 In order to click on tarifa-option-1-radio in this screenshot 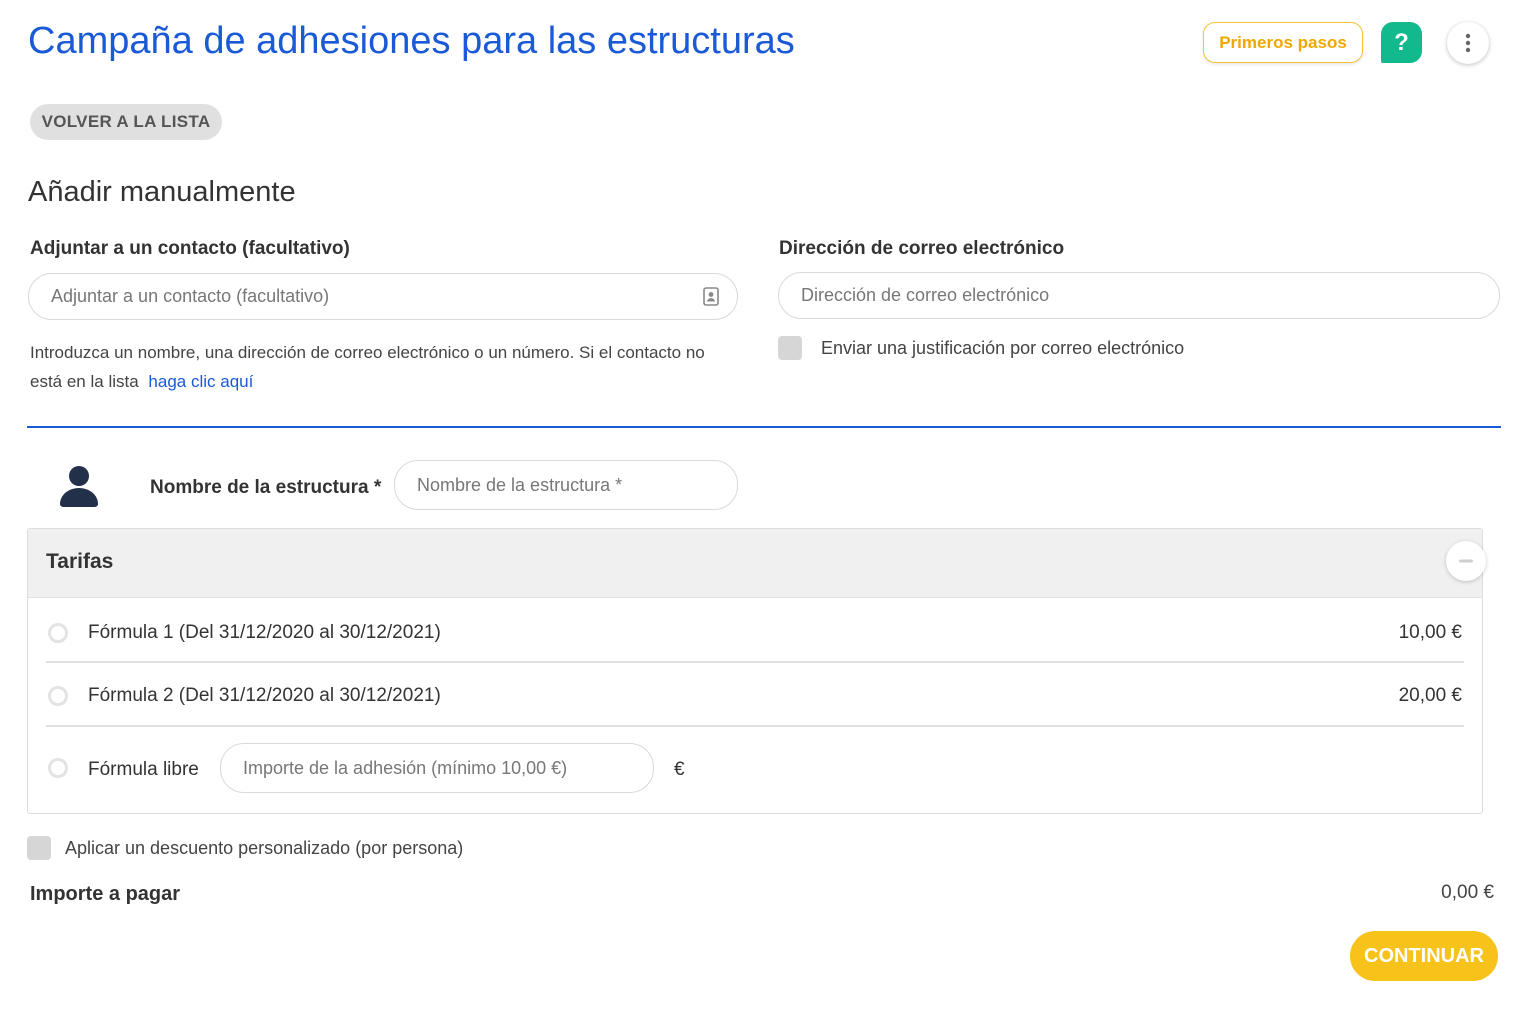, I will do `click(58, 633)`.